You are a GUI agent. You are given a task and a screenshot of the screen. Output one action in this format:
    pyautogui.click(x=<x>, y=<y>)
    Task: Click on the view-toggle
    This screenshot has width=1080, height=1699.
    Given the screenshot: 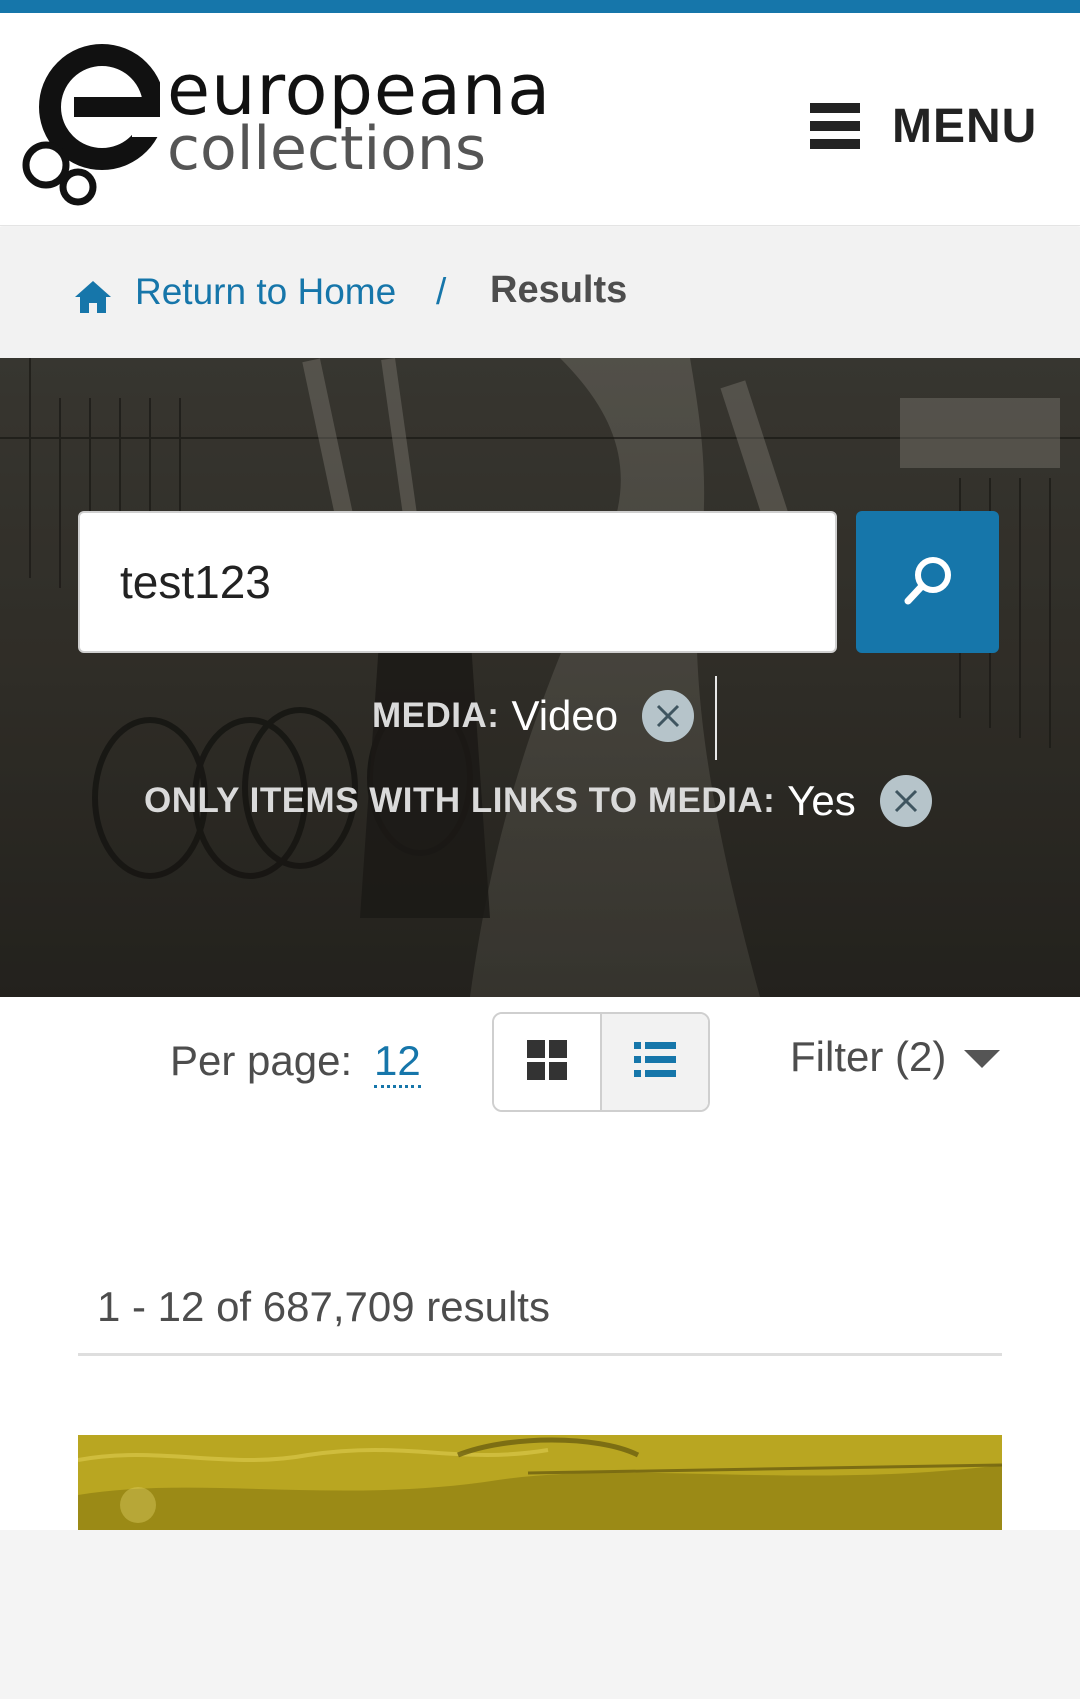 What is the action you would take?
    pyautogui.click(x=601, y=1062)
    